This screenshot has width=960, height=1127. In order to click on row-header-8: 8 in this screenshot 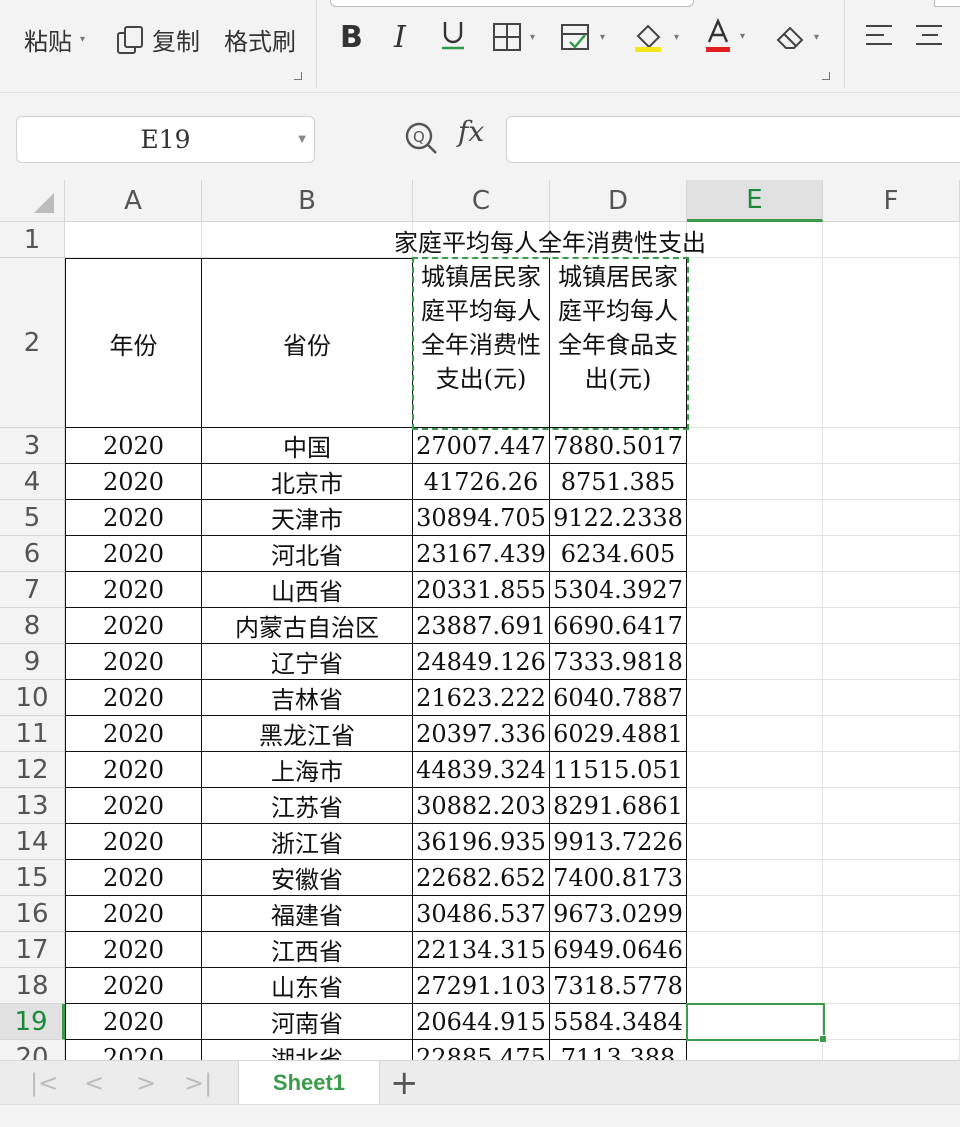, I will do `click(32, 626)`.